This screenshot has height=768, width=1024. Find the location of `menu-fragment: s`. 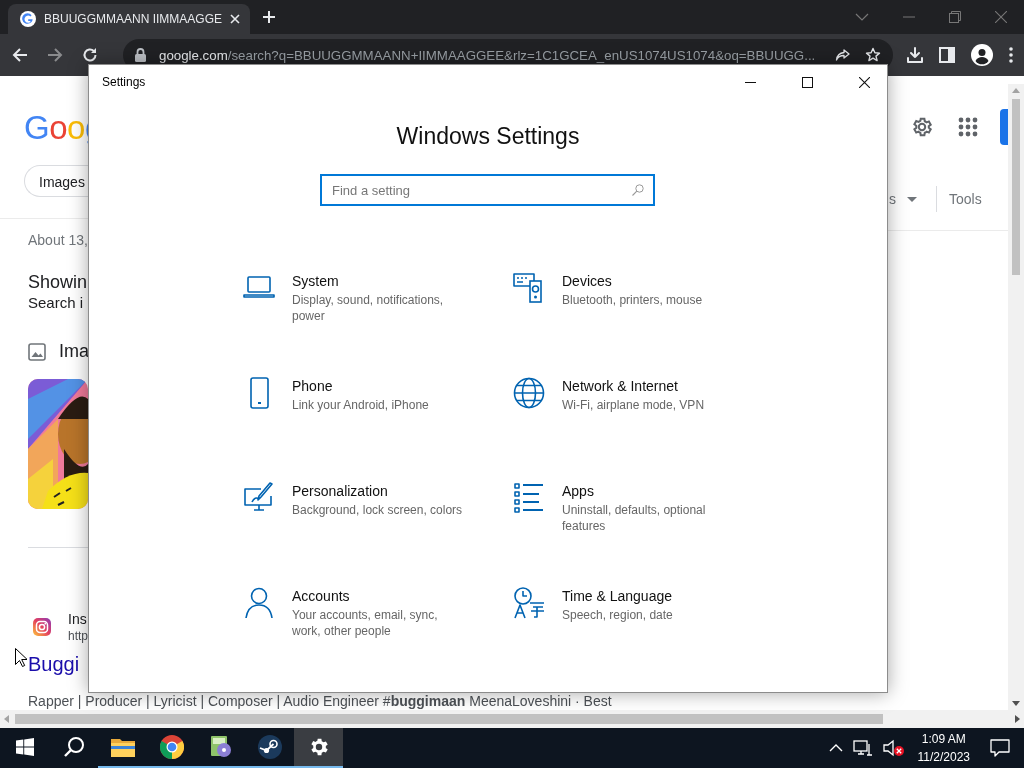

menu-fragment: s is located at coordinates (892, 199).